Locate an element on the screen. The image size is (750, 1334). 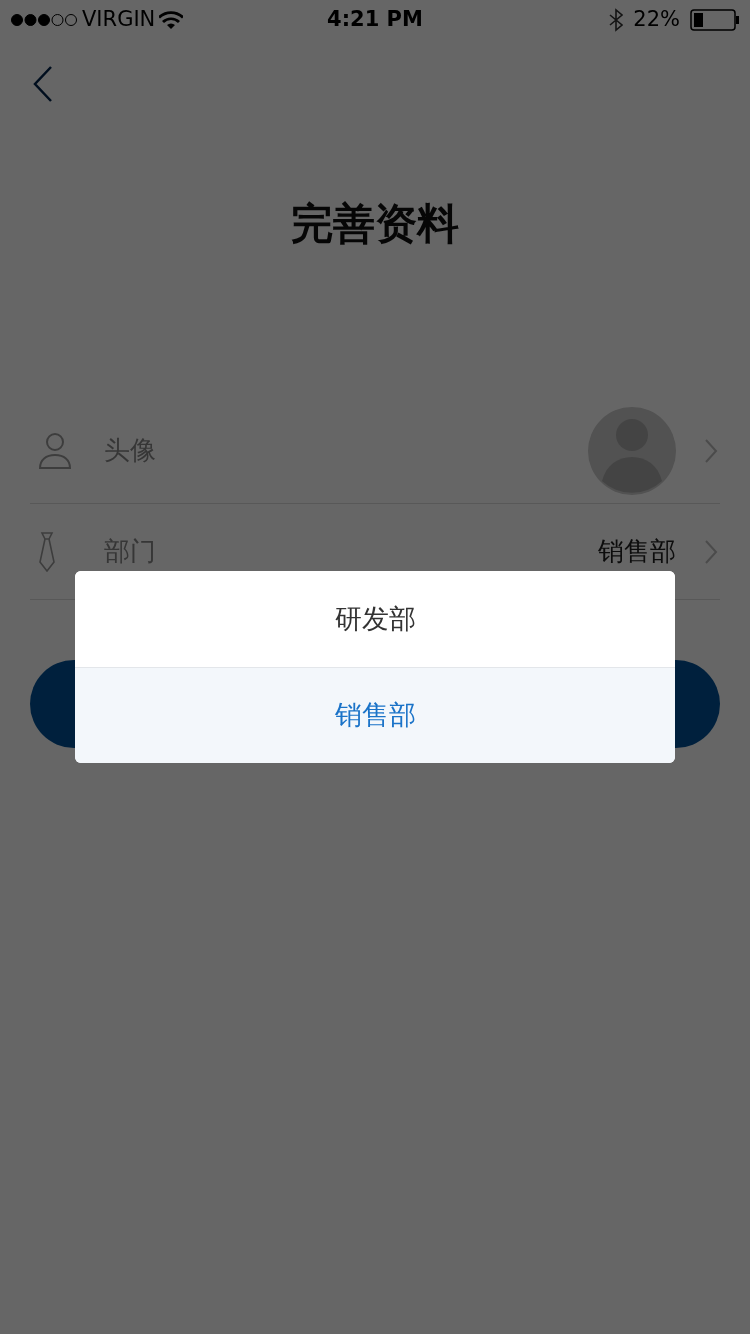
carrier-name: VIRGIN is located at coordinates (119, 20).